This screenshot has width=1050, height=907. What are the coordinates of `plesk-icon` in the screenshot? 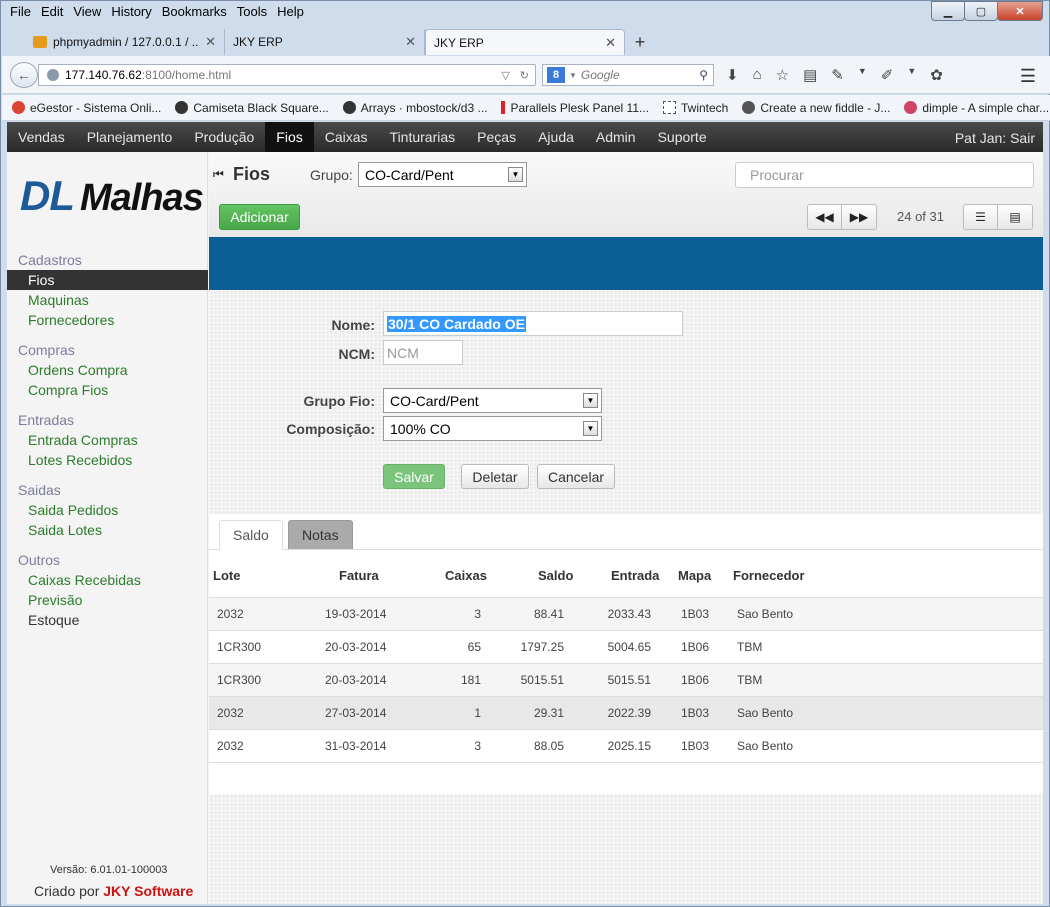 It's located at (503, 107).